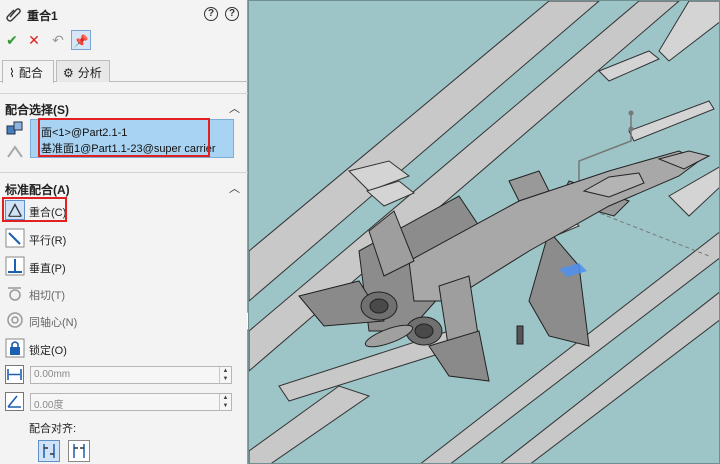  Describe the element at coordinates (53, 429) in the screenshot. I see `mate-alignment-label: 配合对齐:` at that location.